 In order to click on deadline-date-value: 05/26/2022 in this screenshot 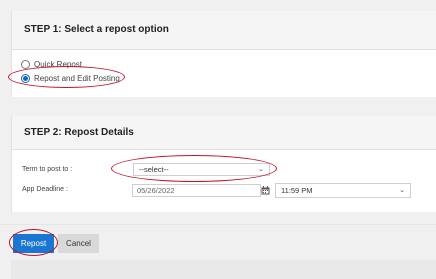, I will do `click(156, 190)`.